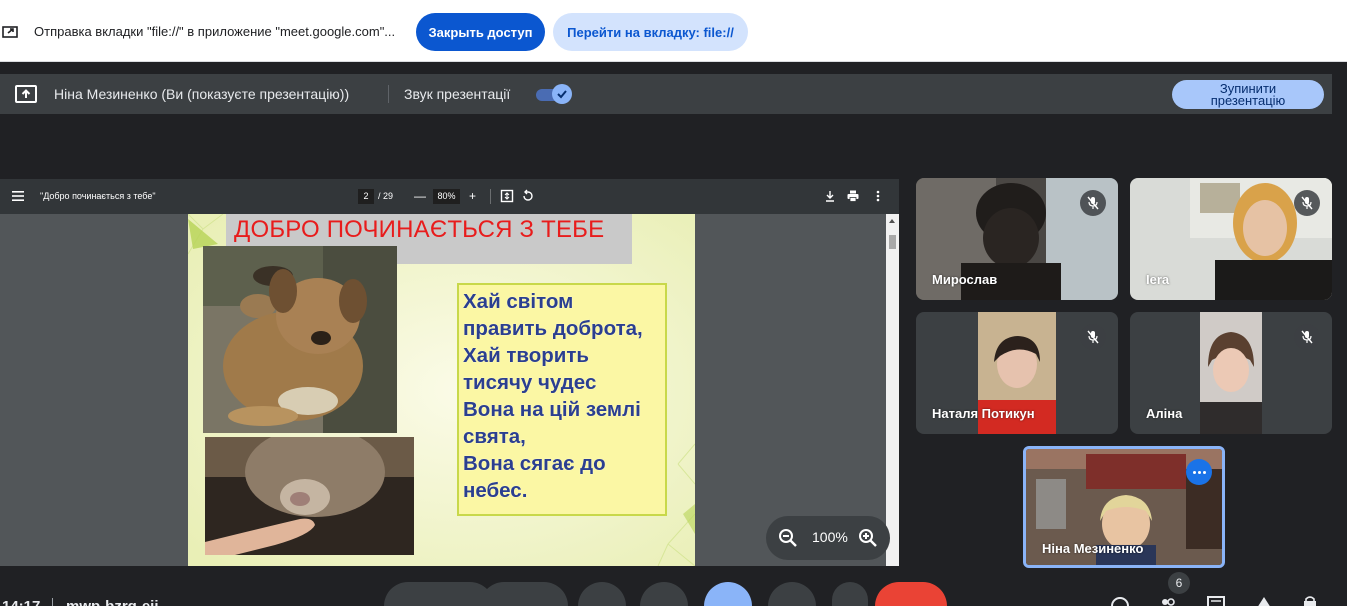 This screenshot has height=606, width=1347. Describe the element at coordinates (788, 538) in the screenshot. I see `zoom-out-icon` at that location.